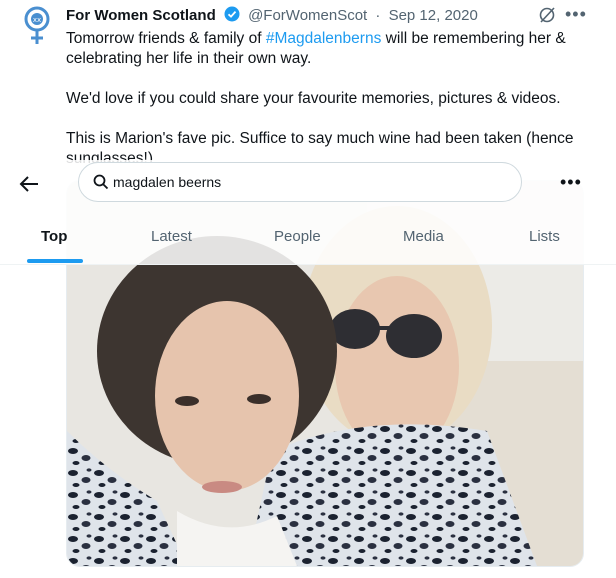 The width and height of the screenshot is (616, 578). I want to click on tweet-text-line2: celebrating her life in their own way., so click(189, 58).